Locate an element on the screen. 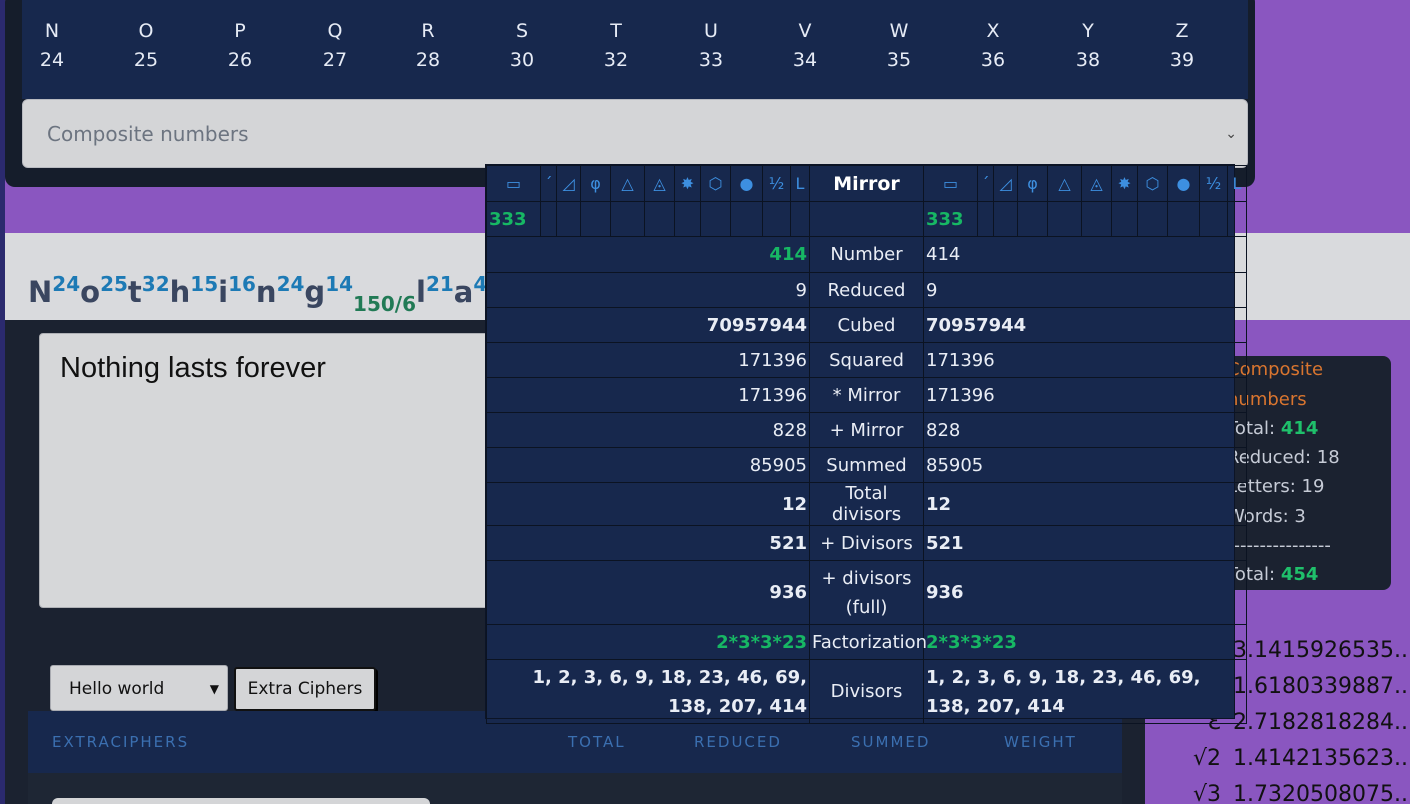 Image resolution: width=1410 pixels, height=804 pixels. breakdown-char: n24 is located at coordinates (280, 290).